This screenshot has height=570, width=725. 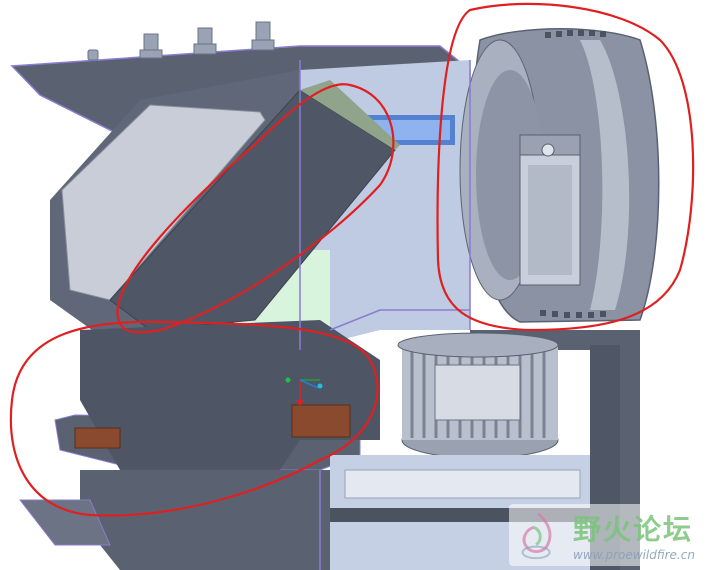 What do you see at coordinates (478, 395) in the screenshot?
I see `fan-impeller` at bounding box center [478, 395].